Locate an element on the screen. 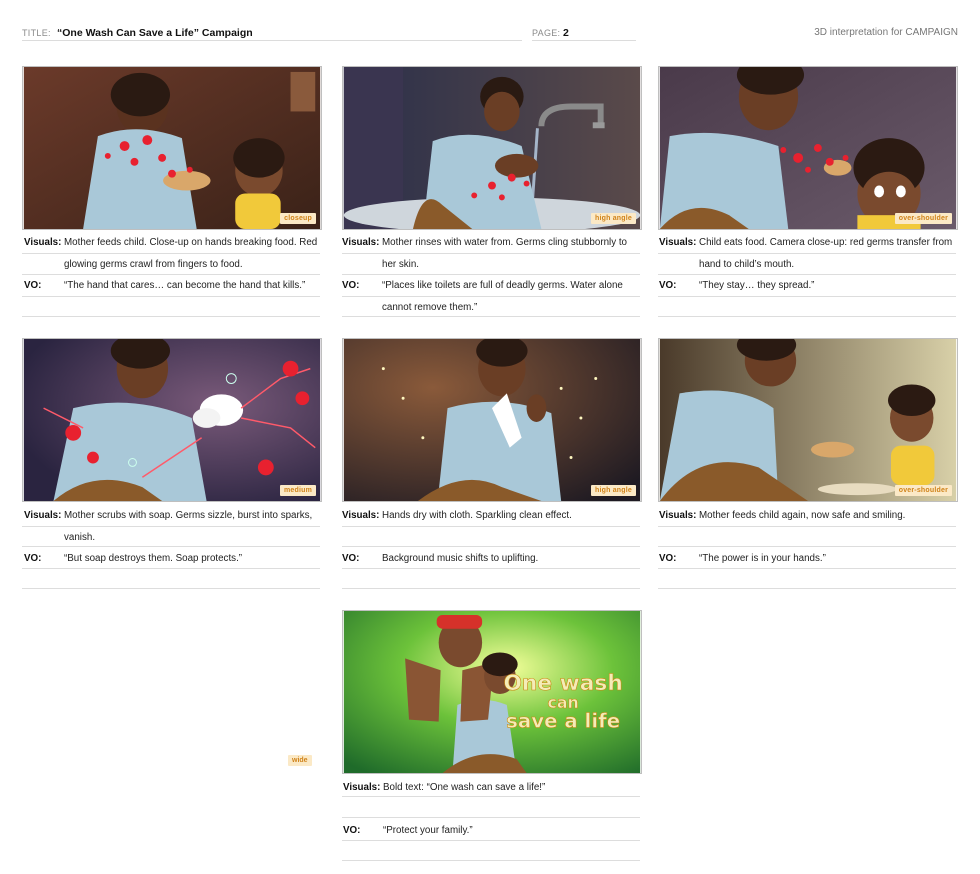 The image size is (980, 874). frame-2-illustration is located at coordinates (492, 148).